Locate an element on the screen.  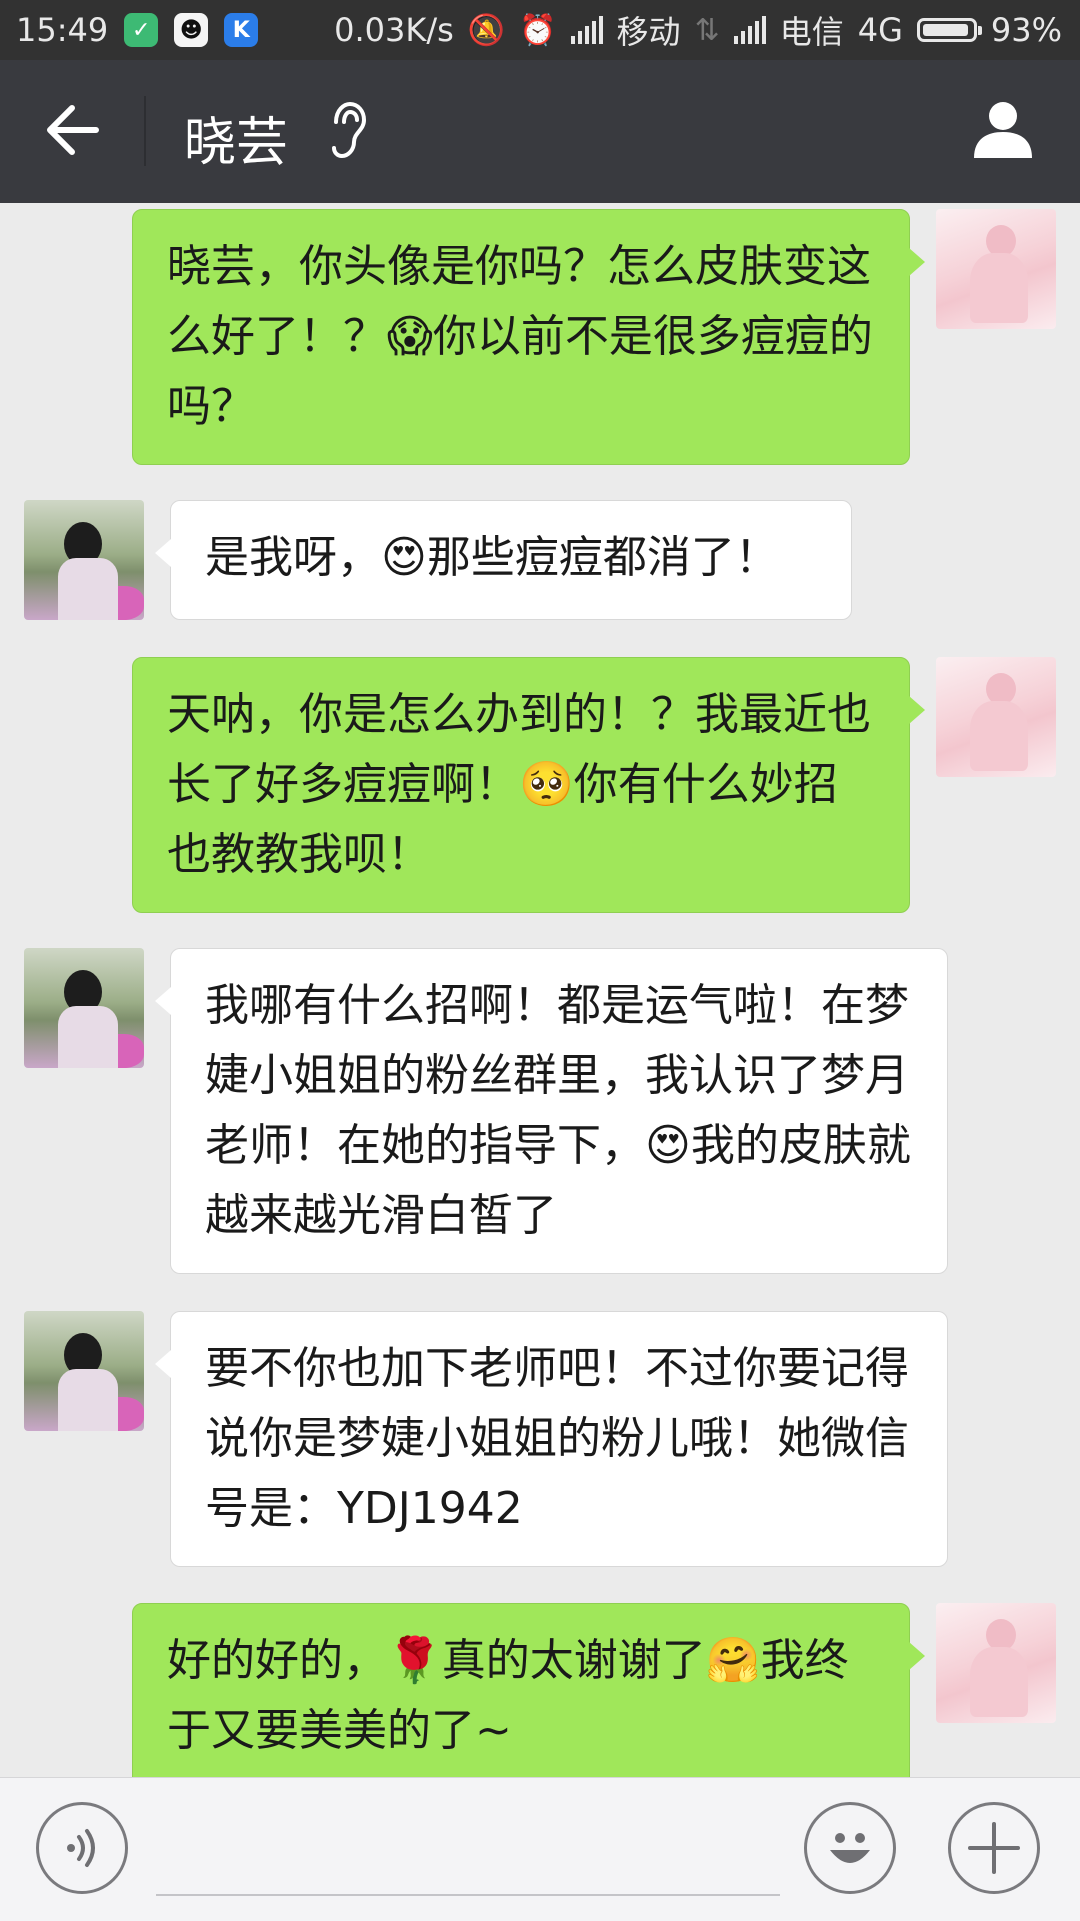
emoji-button is located at coordinates (850, 1848).